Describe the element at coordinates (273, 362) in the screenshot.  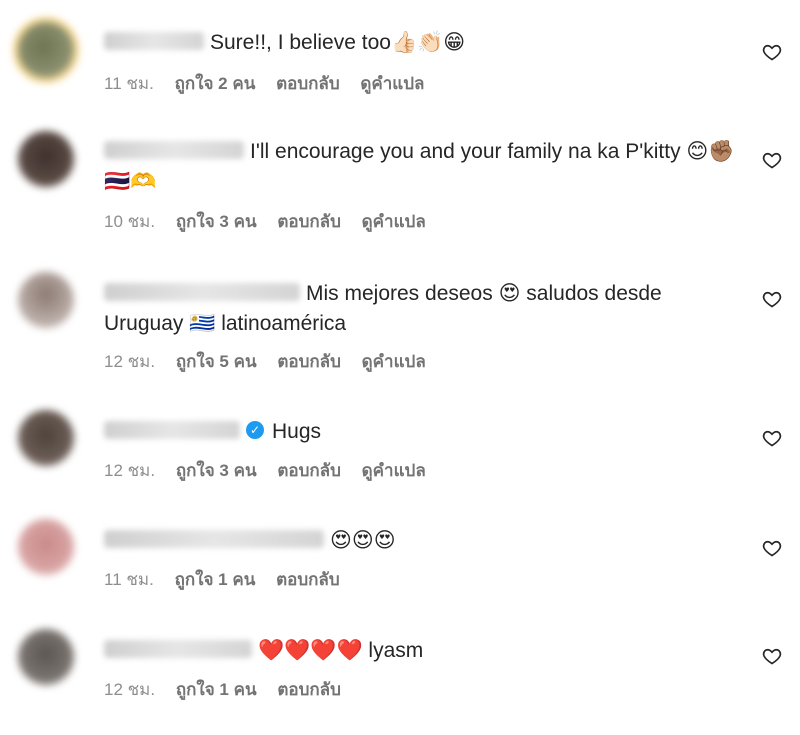
I see `comment-meta: 12 ชม. ถูกใจ 5 คน ตอบกลับ ดูคำแปล` at that location.